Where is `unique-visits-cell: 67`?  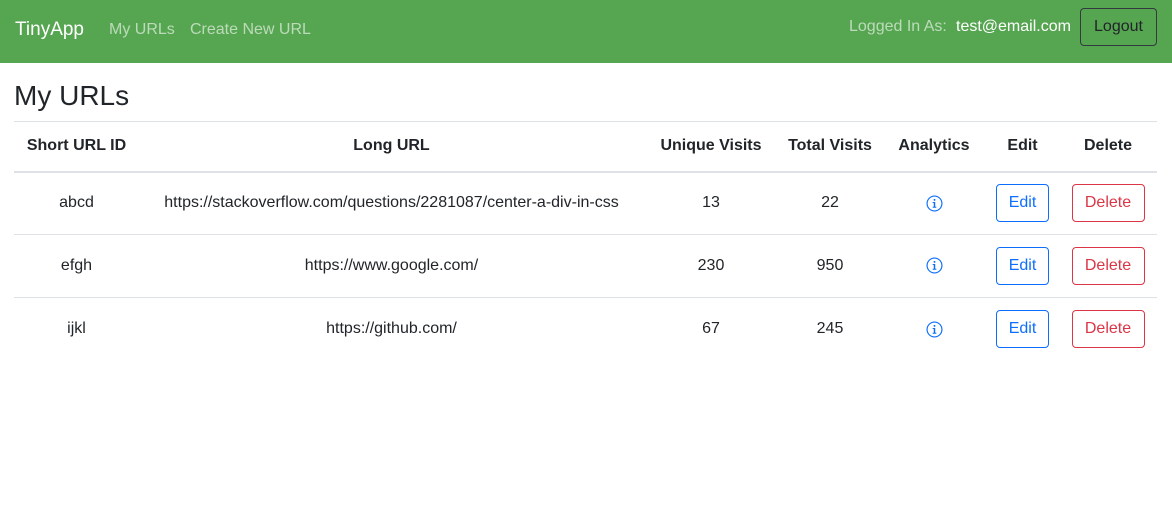 unique-visits-cell: 67 is located at coordinates (711, 329).